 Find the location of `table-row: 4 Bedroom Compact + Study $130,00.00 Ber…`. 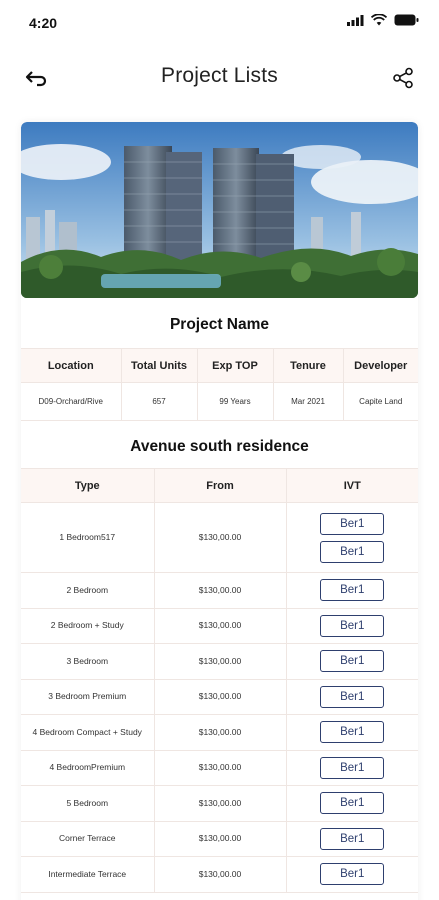

table-row: 4 Bedroom Compact + Study $130,00.00 Ber… is located at coordinates (219, 732).